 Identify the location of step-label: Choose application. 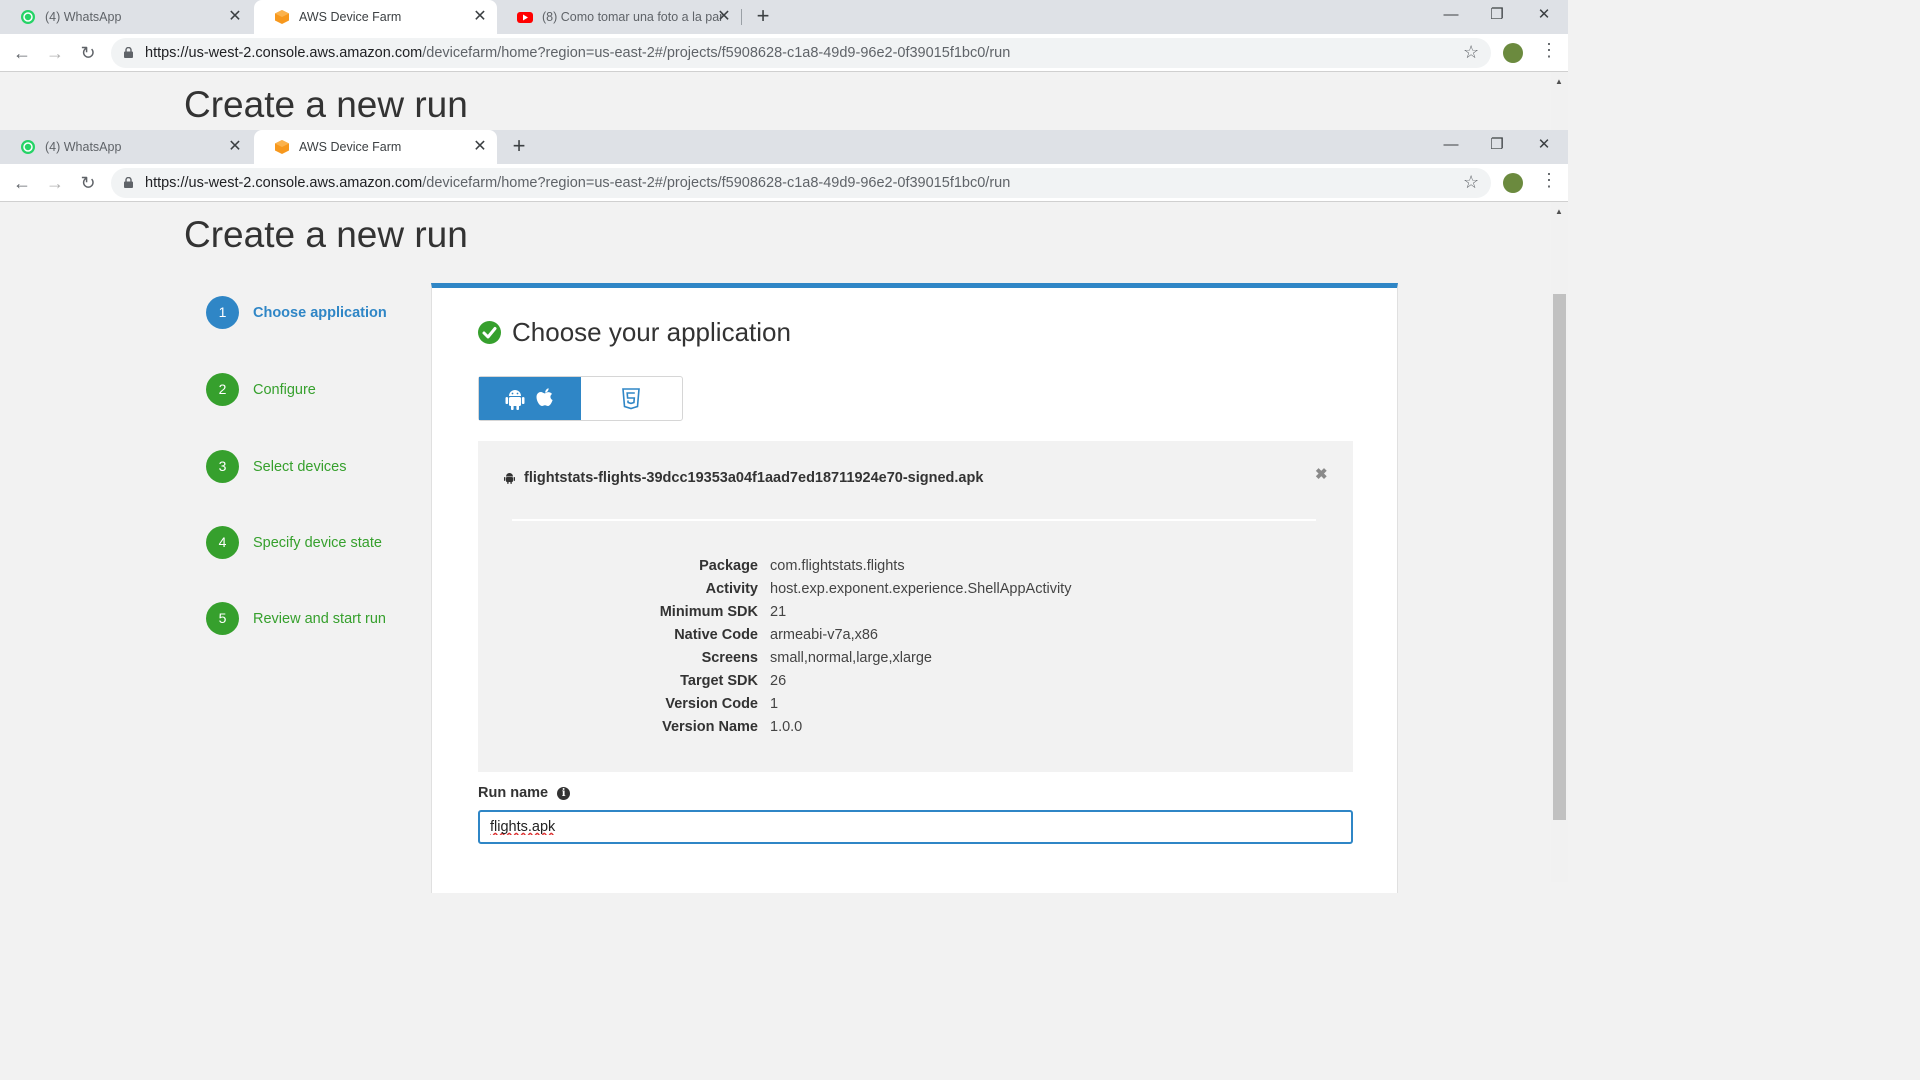
(320, 312).